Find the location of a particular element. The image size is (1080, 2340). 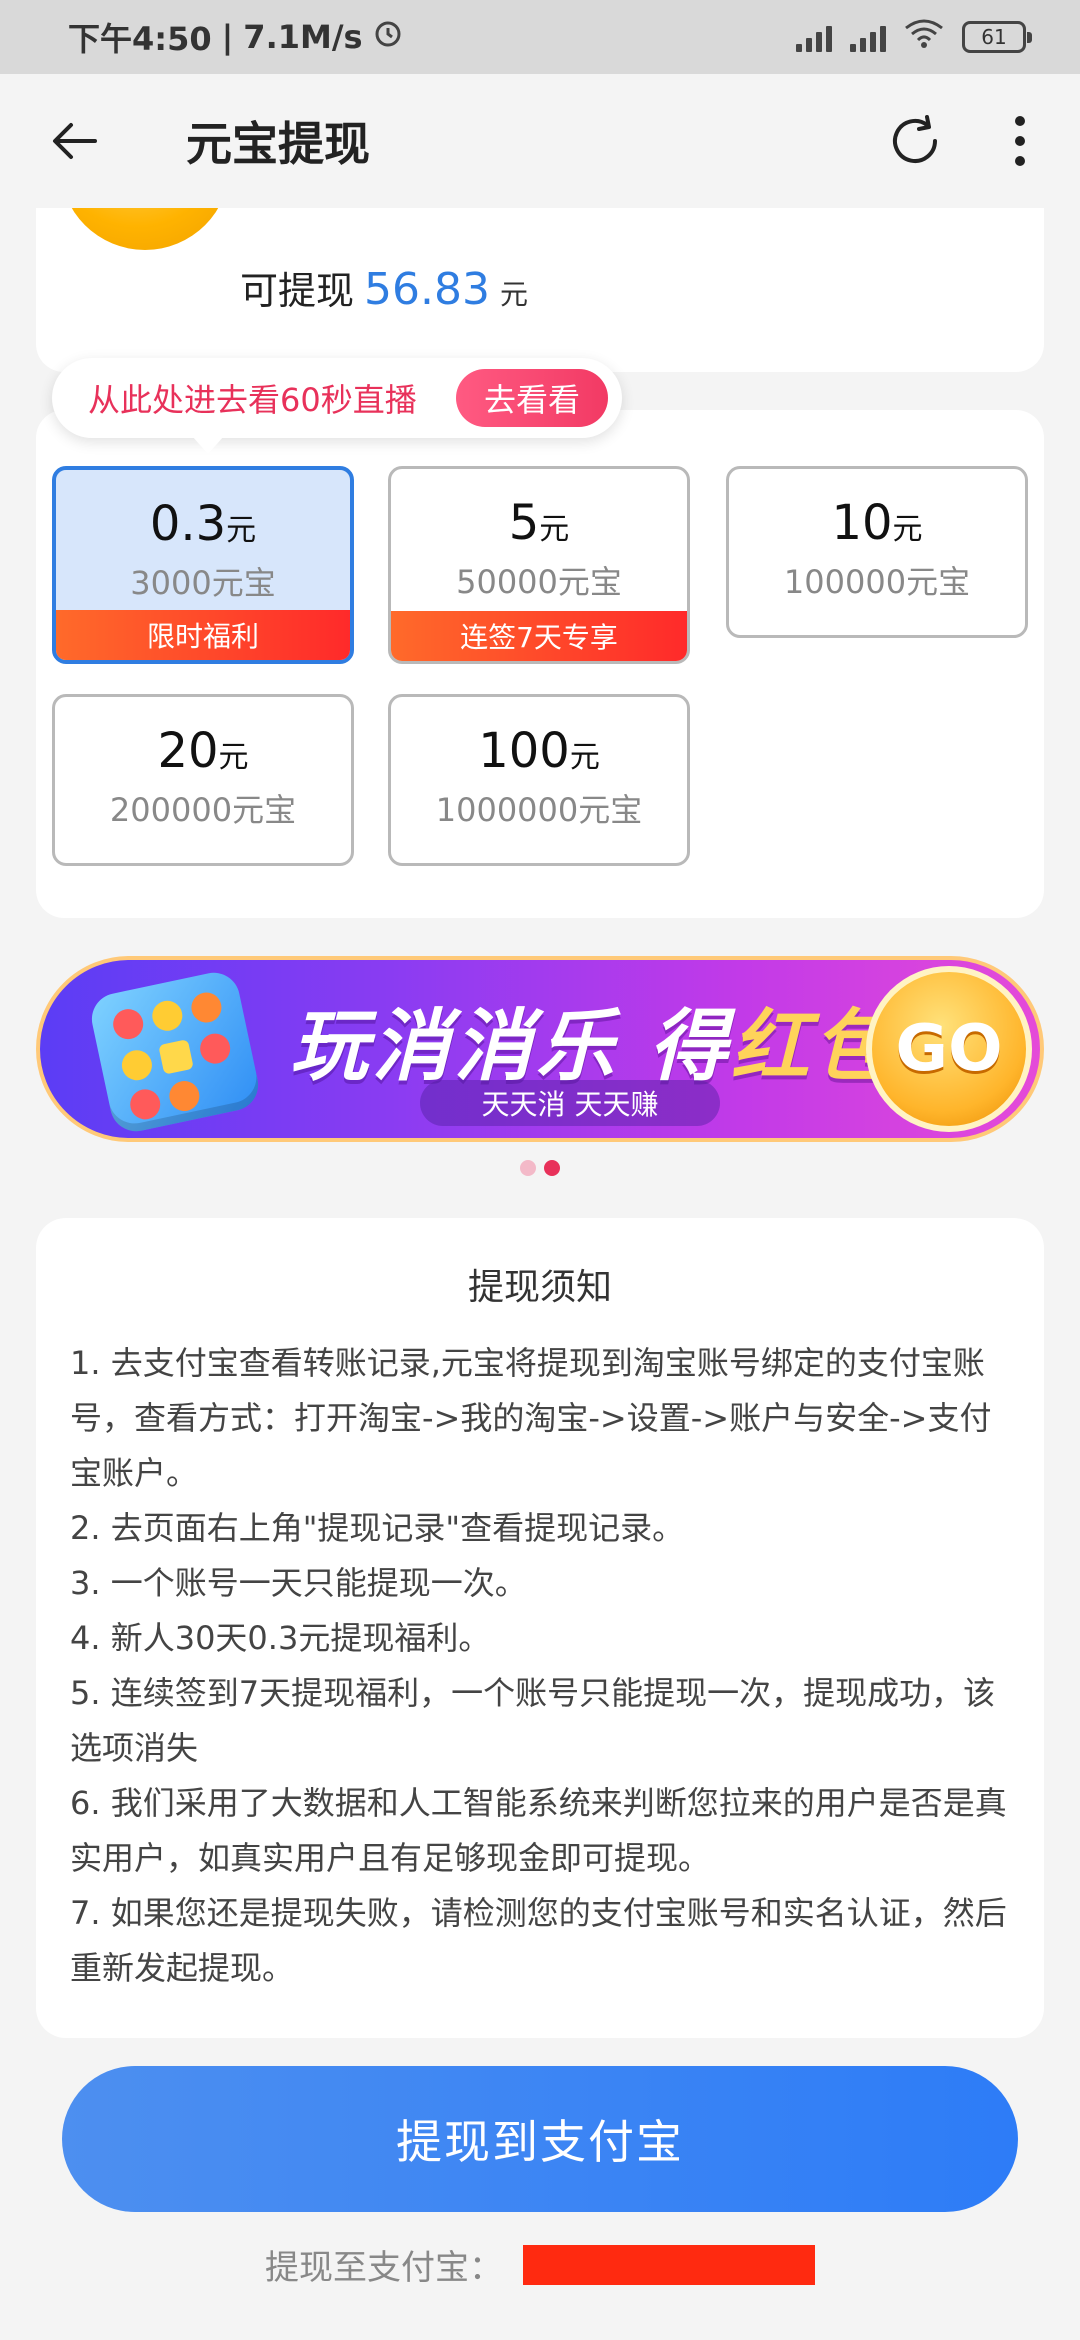

withdraw-to-alipay-button: 提现到支付宝 is located at coordinates (540, 2139).